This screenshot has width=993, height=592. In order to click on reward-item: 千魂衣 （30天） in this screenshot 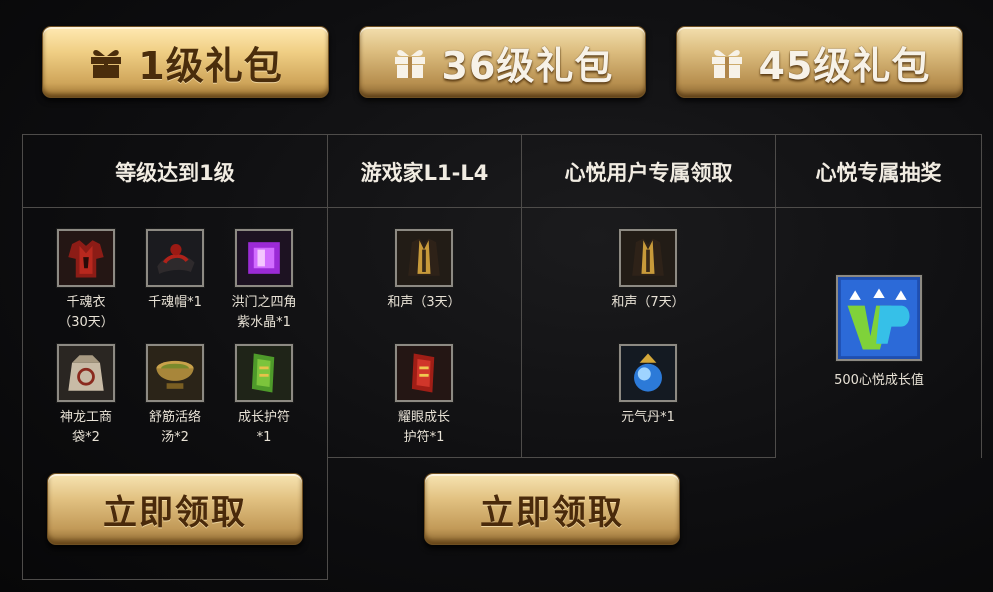, I will do `click(86, 281)`.